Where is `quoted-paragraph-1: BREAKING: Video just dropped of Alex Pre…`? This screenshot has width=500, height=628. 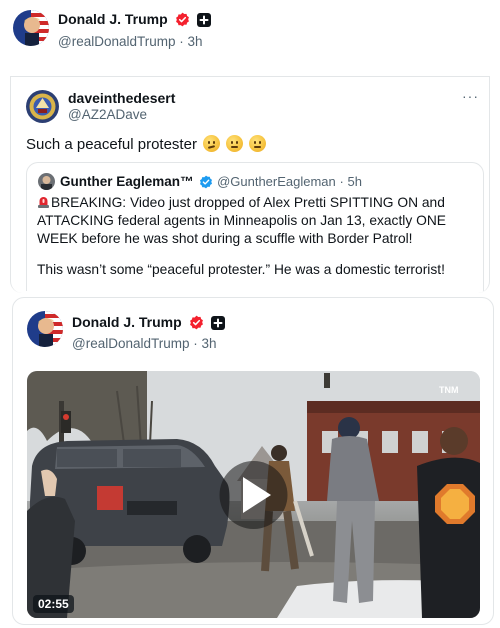 quoted-paragraph-1: BREAKING: Video just dropped of Alex Pre… is located at coordinates (255, 221).